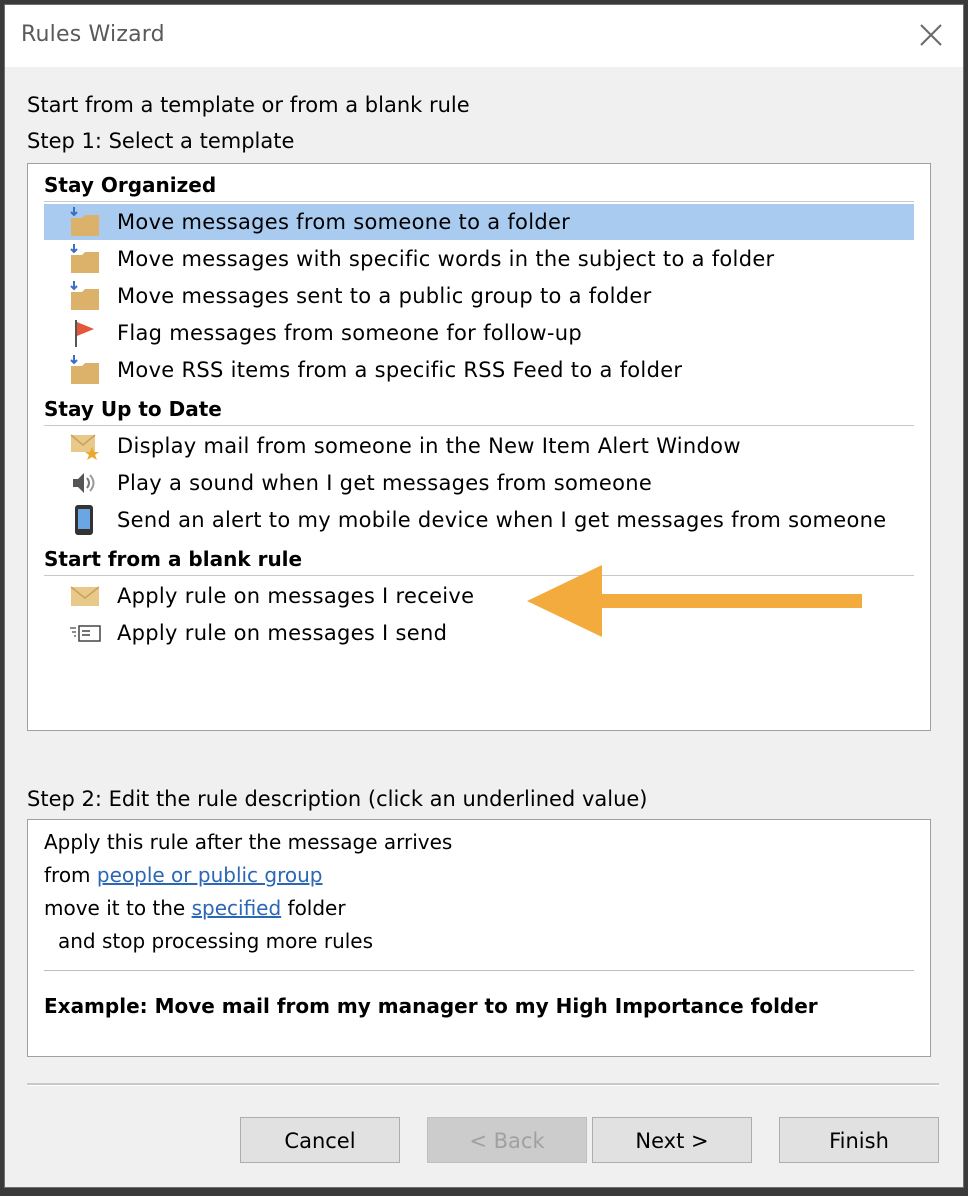  I want to click on title-bar: Rules Wizard, so click(484, 36).